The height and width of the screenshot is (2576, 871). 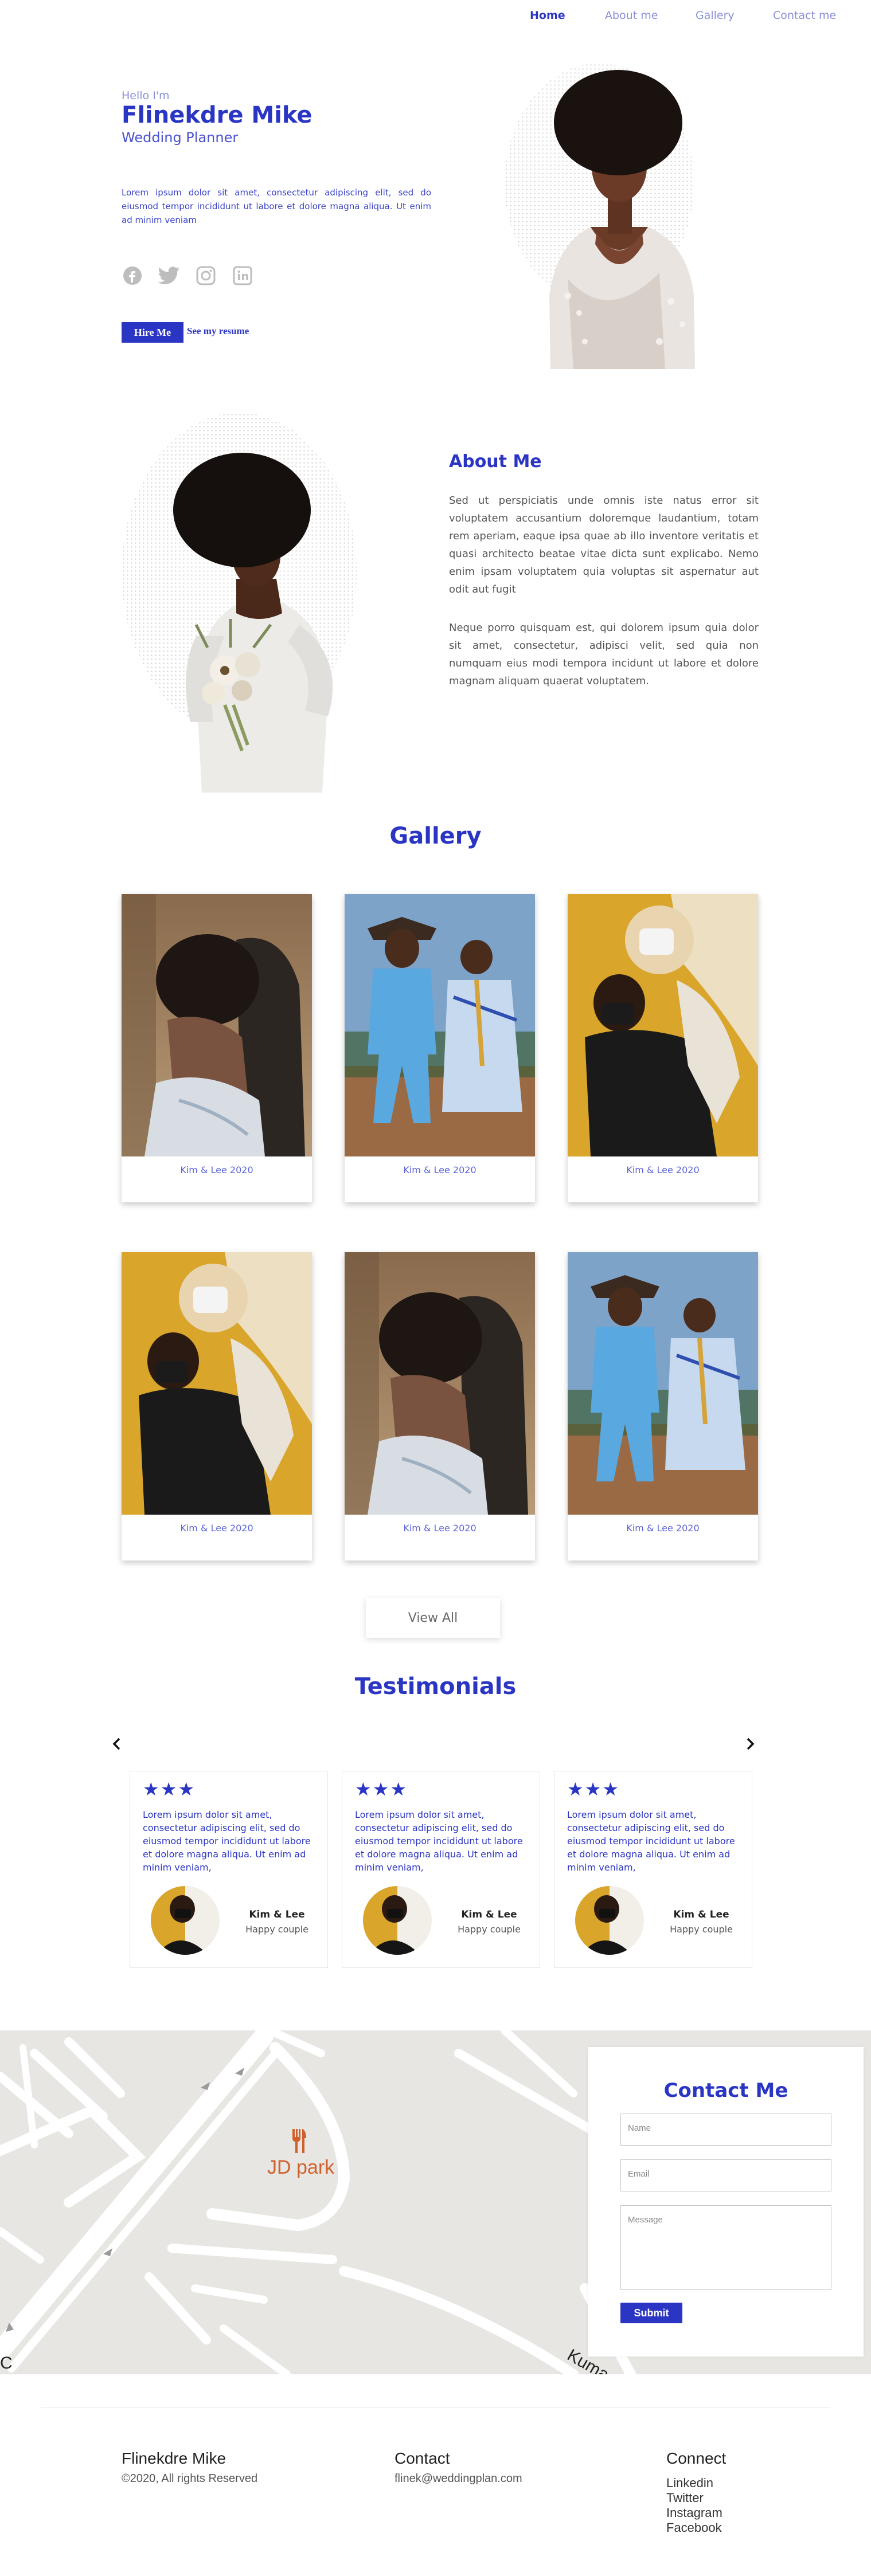 I want to click on hire-me-button: Hire Me, so click(x=152, y=332).